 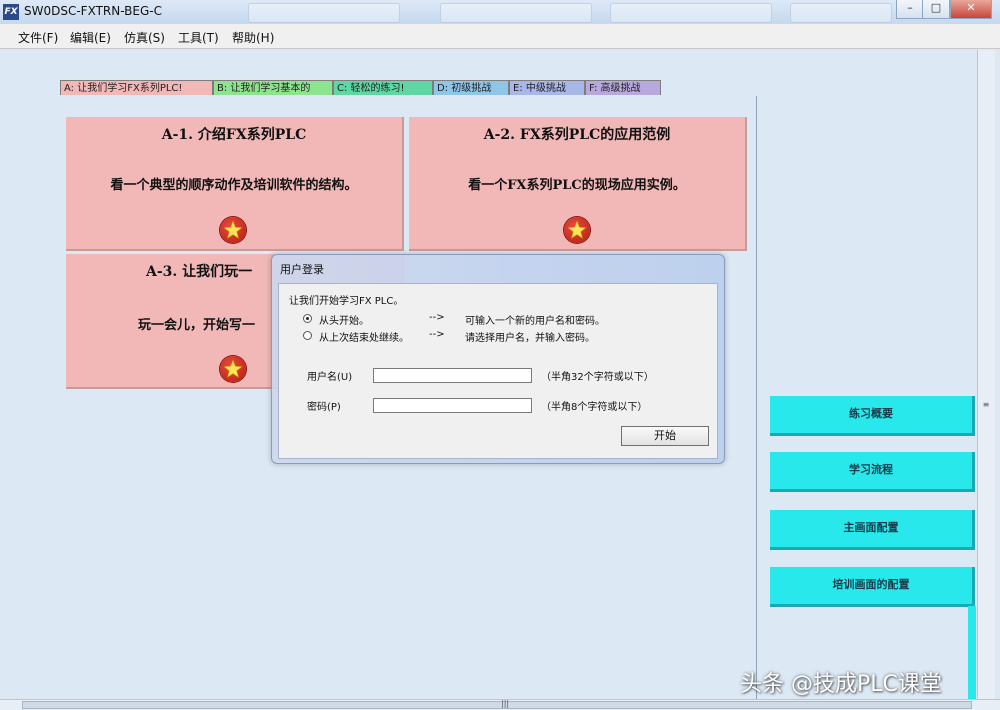 I want to click on tab-f: F: 高级挑战, so click(x=623, y=87).